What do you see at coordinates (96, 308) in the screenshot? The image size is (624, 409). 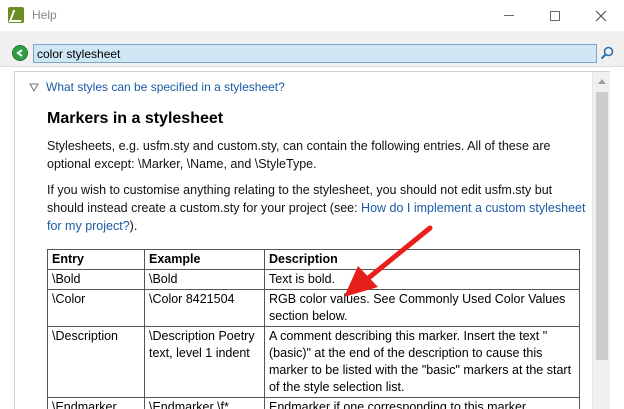 I see `cell-entry: \Color` at bounding box center [96, 308].